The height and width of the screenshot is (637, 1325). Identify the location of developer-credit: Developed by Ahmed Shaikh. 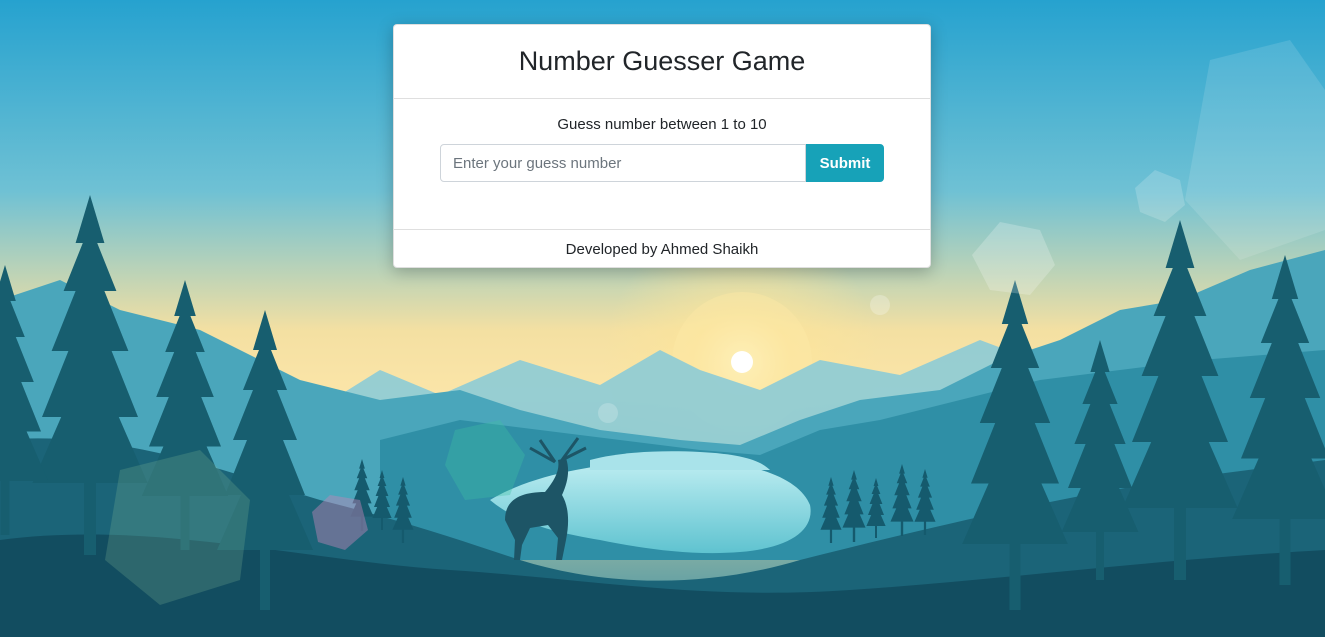
(662, 249).